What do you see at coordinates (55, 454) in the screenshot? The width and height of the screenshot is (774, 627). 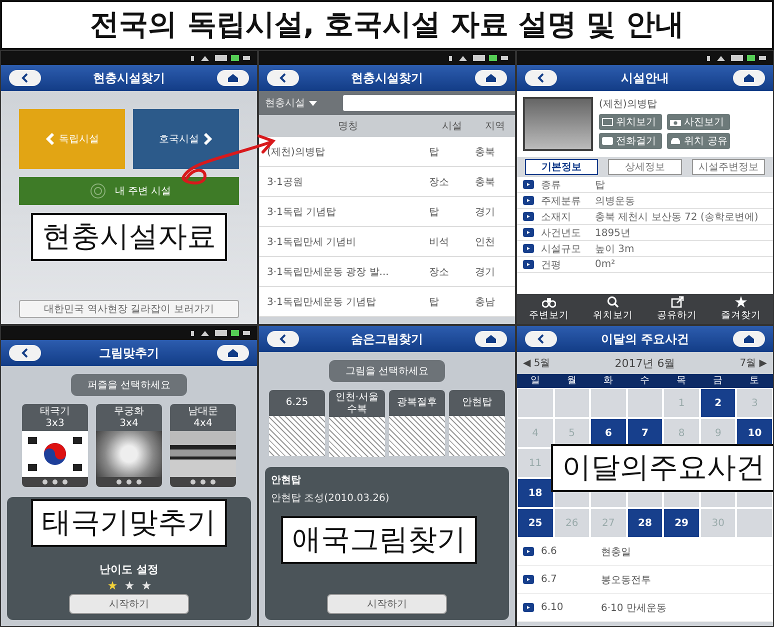 I see `flag-image` at bounding box center [55, 454].